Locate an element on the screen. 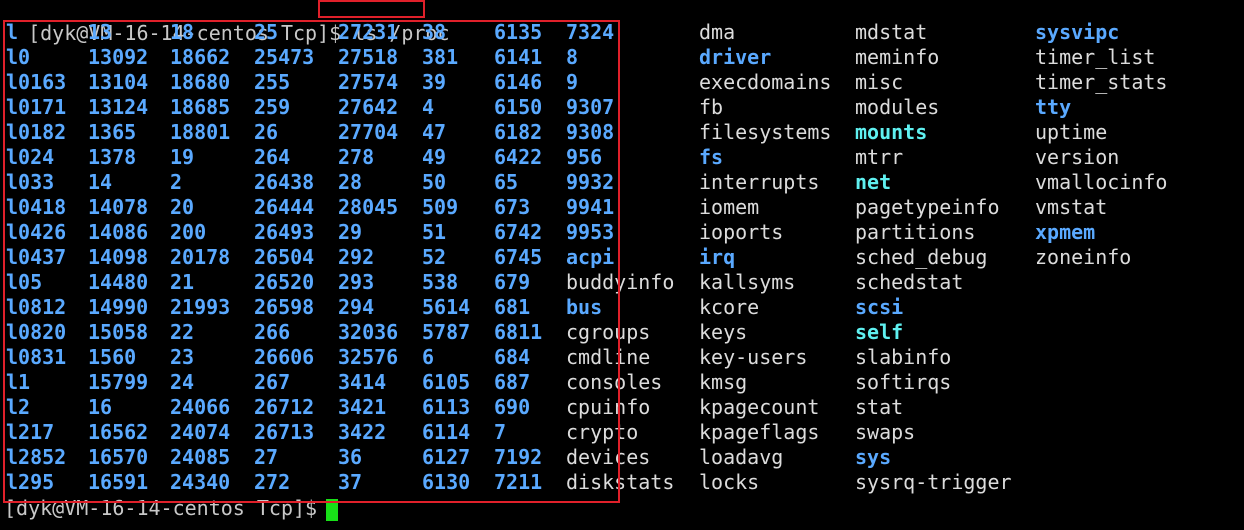 This screenshot has width=1244, height=530. file-entry: fb is located at coordinates (711, 107).